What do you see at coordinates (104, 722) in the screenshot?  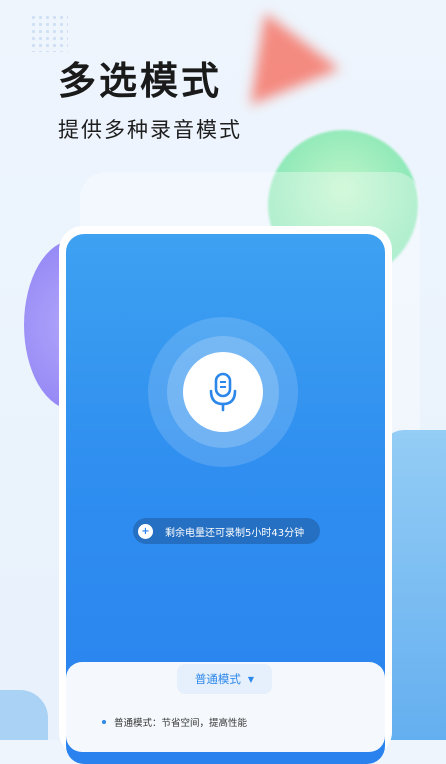 I see `bullet-icon` at bounding box center [104, 722].